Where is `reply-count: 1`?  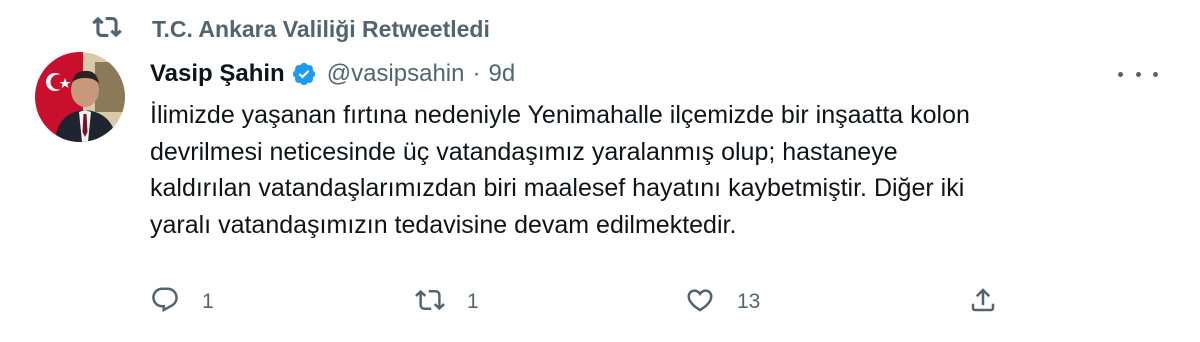 reply-count: 1 is located at coordinates (208, 301).